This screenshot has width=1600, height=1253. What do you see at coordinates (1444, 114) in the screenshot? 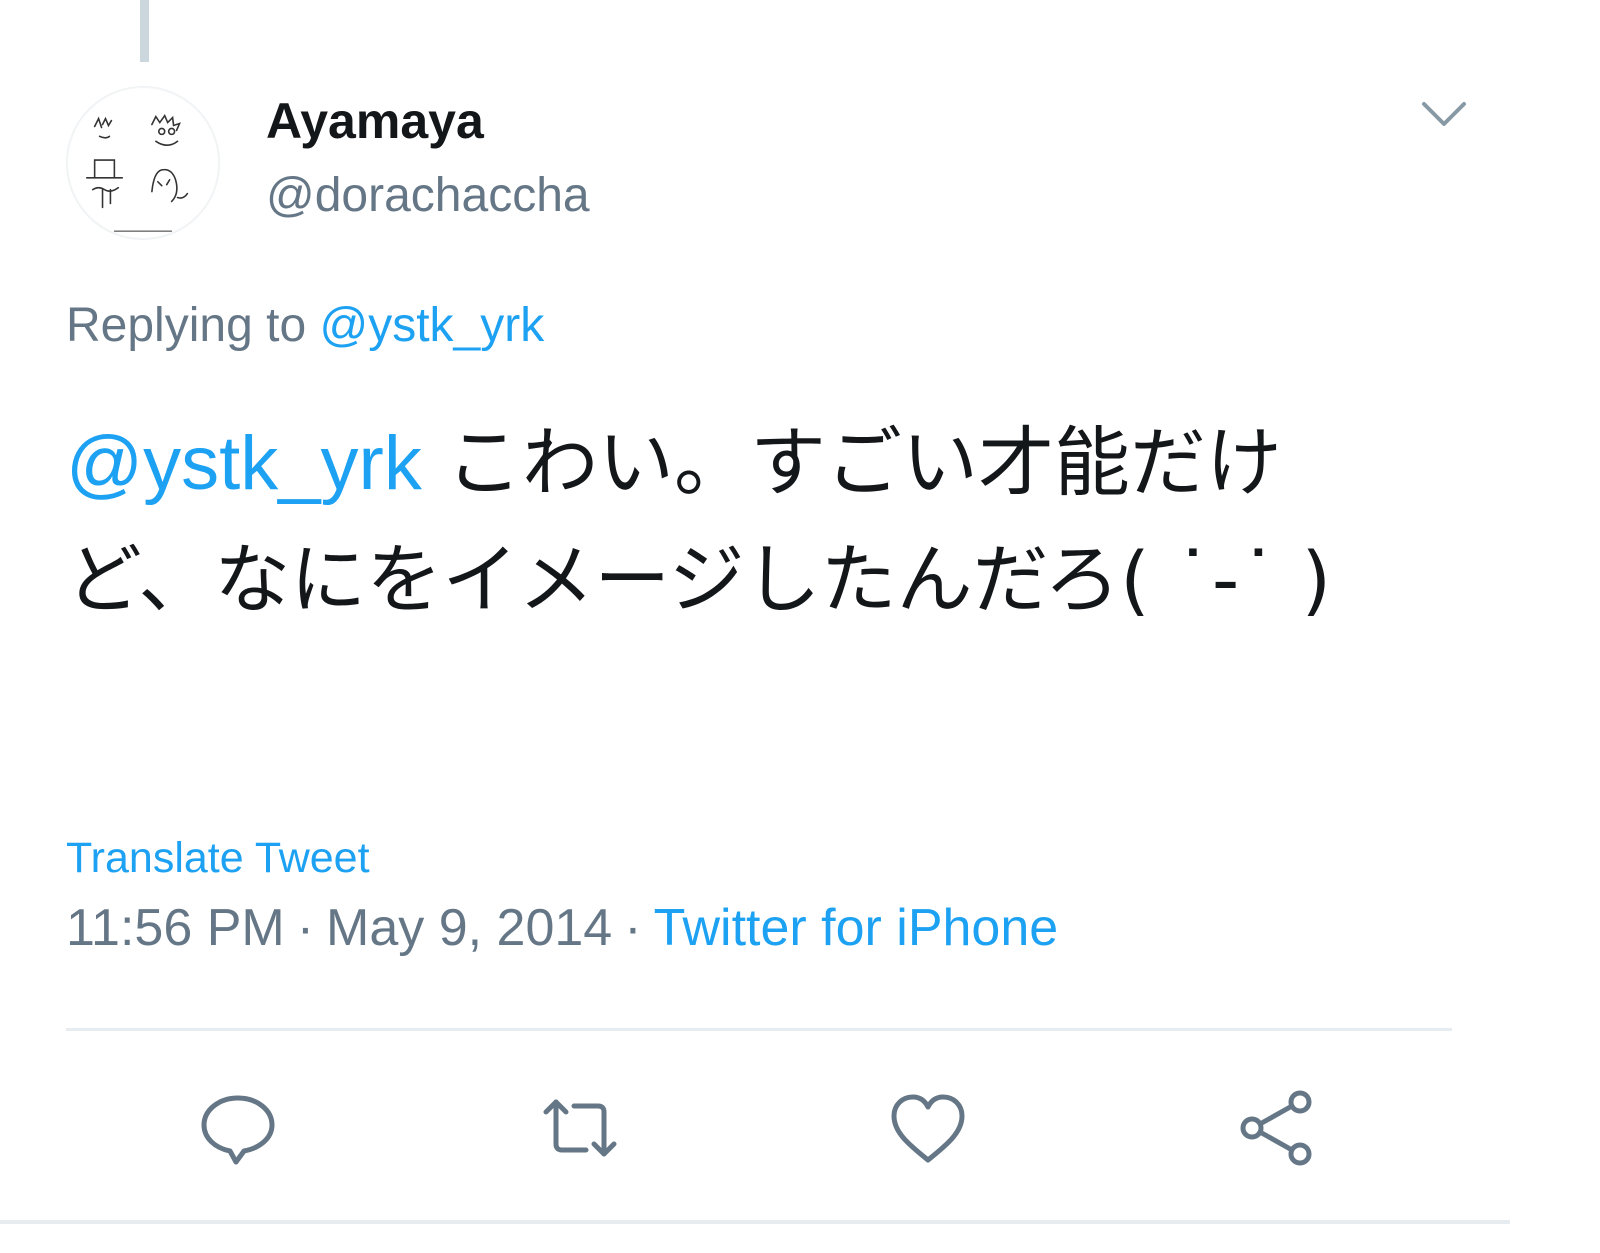
I see `chevron-down-icon` at bounding box center [1444, 114].